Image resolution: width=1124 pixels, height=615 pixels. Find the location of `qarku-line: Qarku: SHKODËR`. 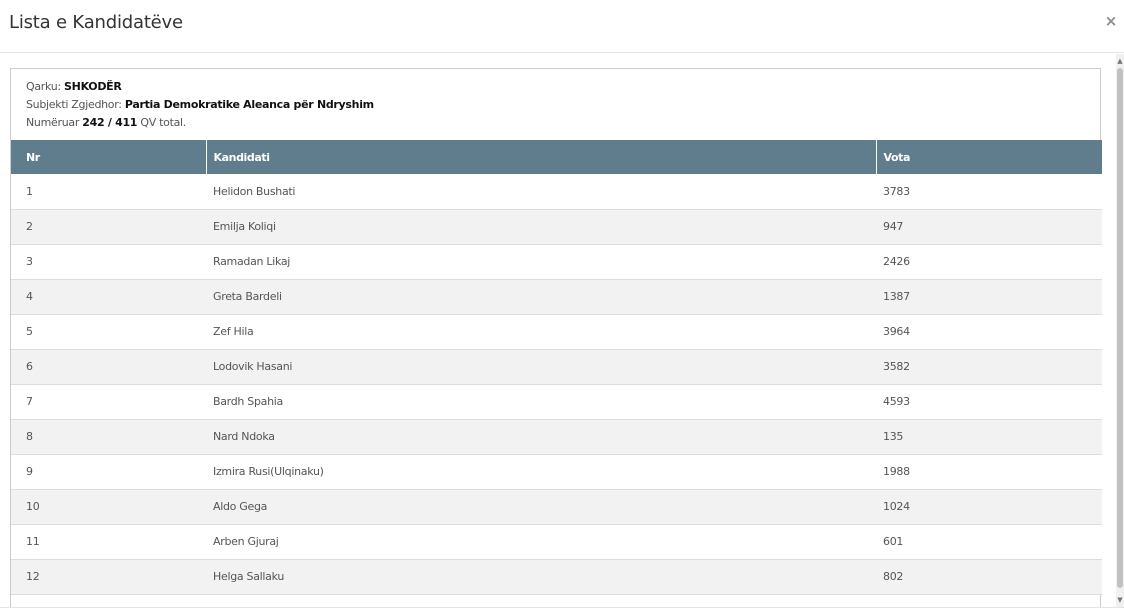

qarku-line: Qarku: SHKODËR is located at coordinates (200, 87).